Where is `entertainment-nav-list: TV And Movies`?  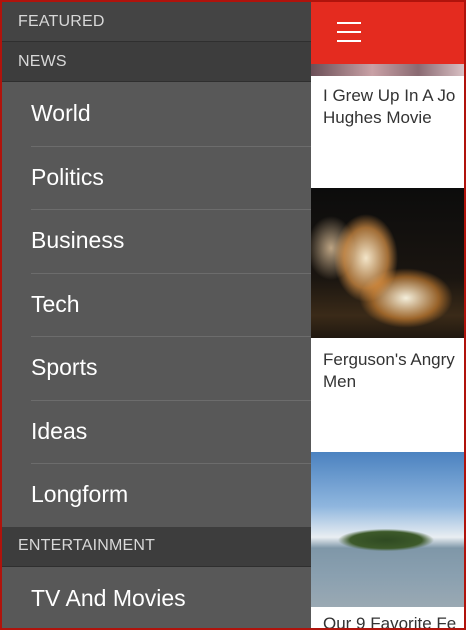 entertainment-nav-list: TV And Movies is located at coordinates (156, 598).